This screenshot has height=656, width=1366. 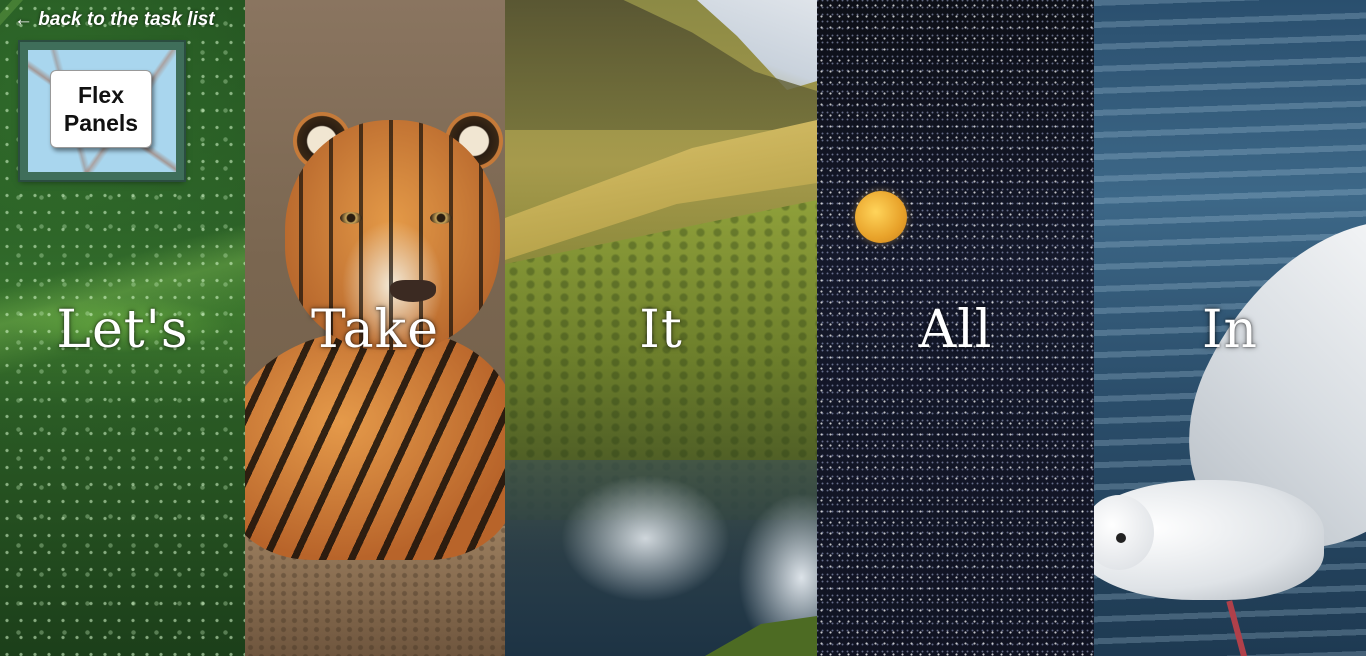 I want to click on back-to-task-list-link: ← back to the task list, so click(x=114, y=20).